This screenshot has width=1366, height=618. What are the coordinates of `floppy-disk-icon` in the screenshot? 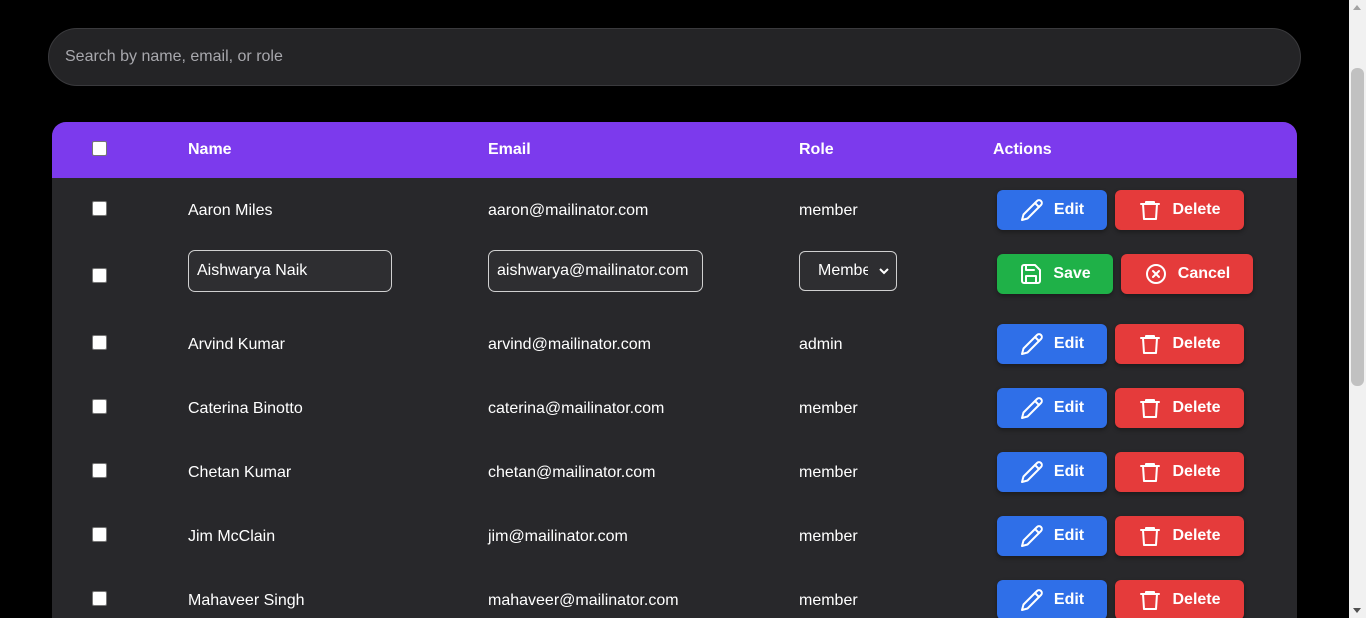 It's located at (1031, 274).